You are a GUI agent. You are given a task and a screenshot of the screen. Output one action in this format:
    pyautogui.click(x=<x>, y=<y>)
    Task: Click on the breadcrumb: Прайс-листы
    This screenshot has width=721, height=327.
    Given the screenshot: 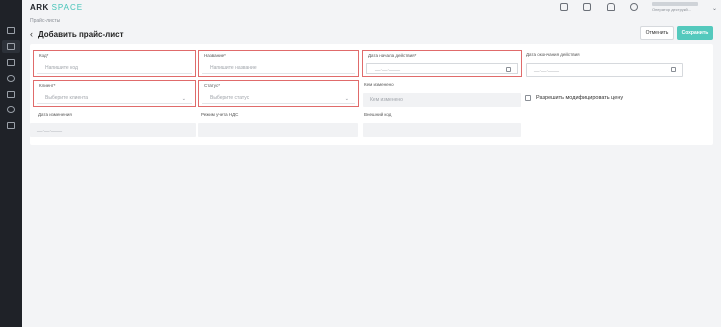 What is the action you would take?
    pyautogui.click(x=45, y=21)
    